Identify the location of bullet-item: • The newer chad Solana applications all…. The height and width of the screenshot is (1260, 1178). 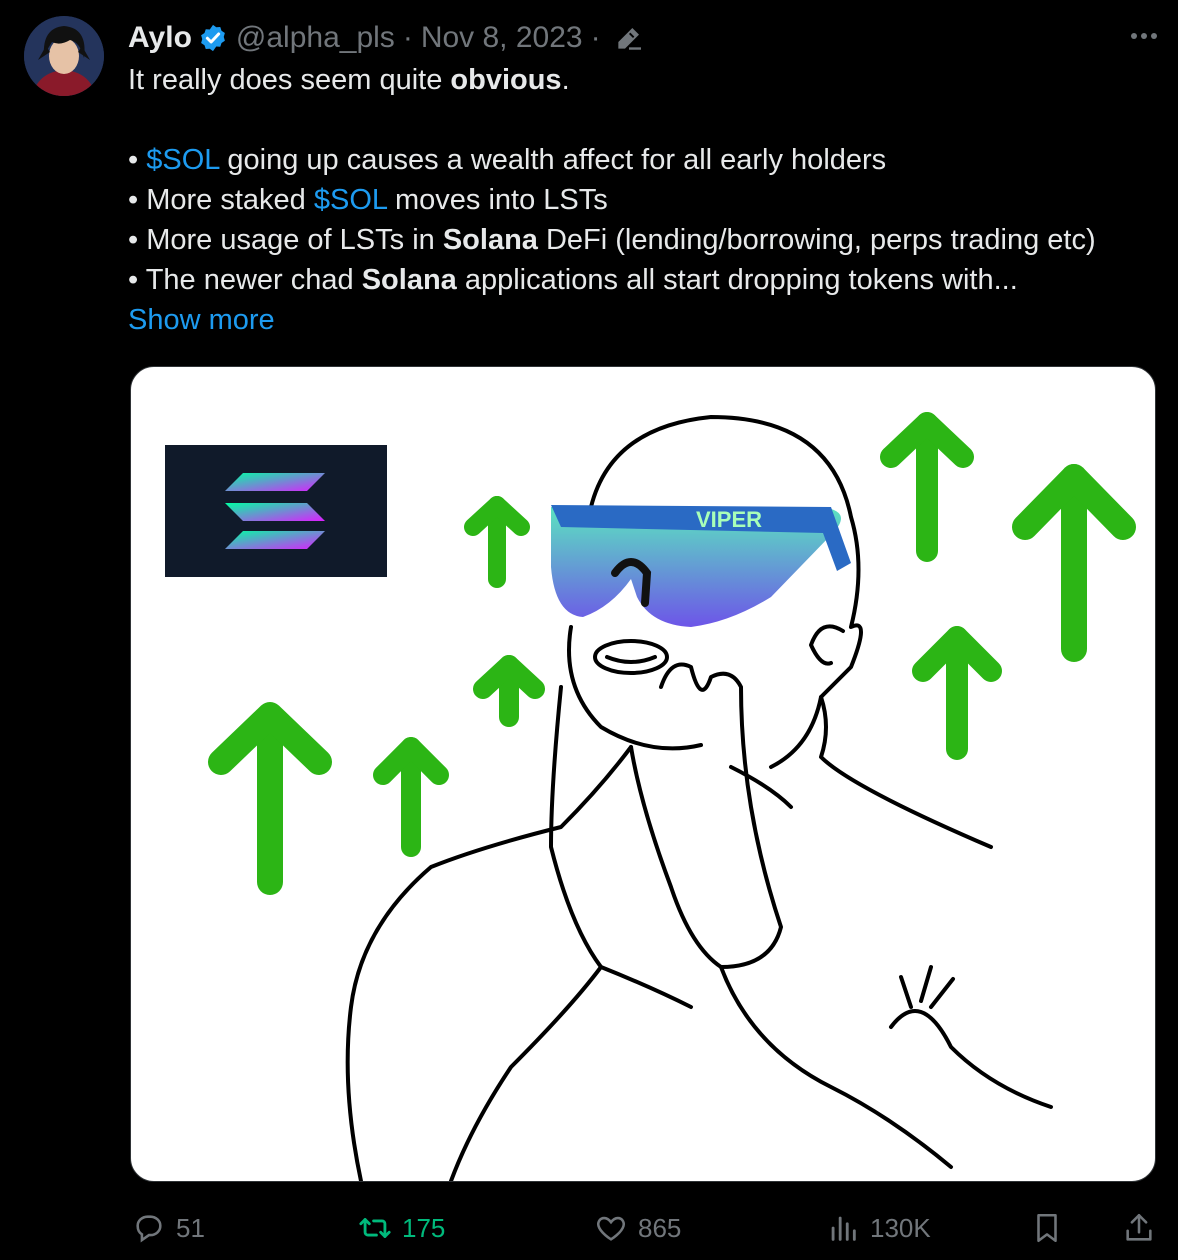
(573, 280).